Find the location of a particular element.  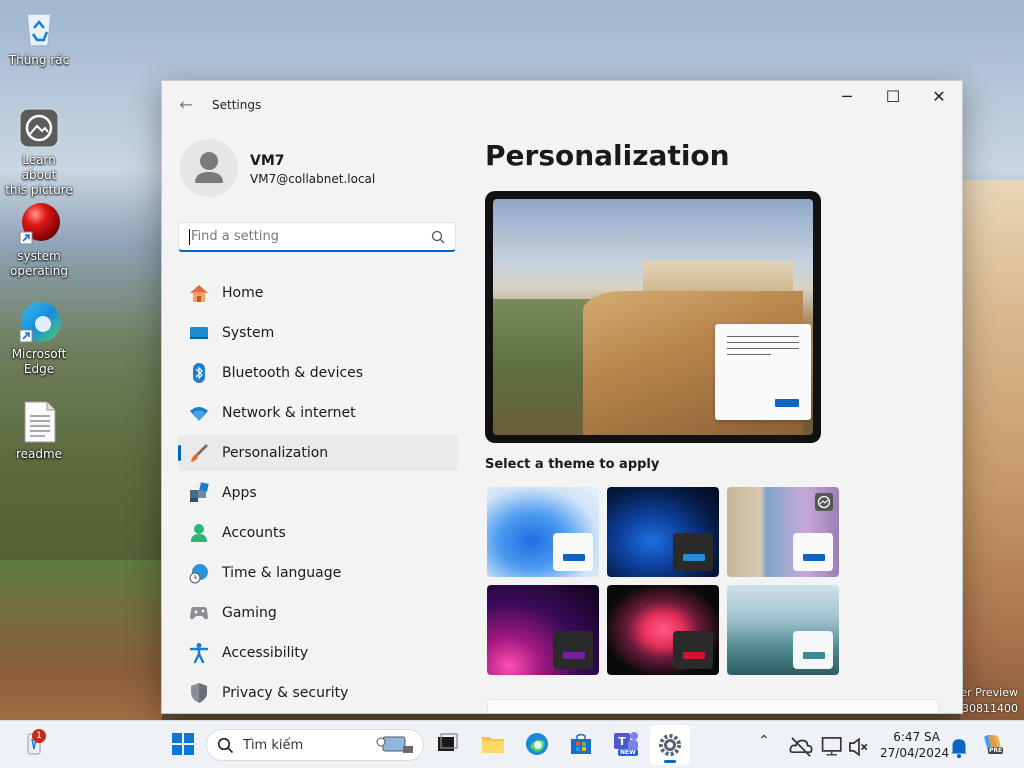

sidebar-item-apps: Apps is located at coordinates (318, 493).